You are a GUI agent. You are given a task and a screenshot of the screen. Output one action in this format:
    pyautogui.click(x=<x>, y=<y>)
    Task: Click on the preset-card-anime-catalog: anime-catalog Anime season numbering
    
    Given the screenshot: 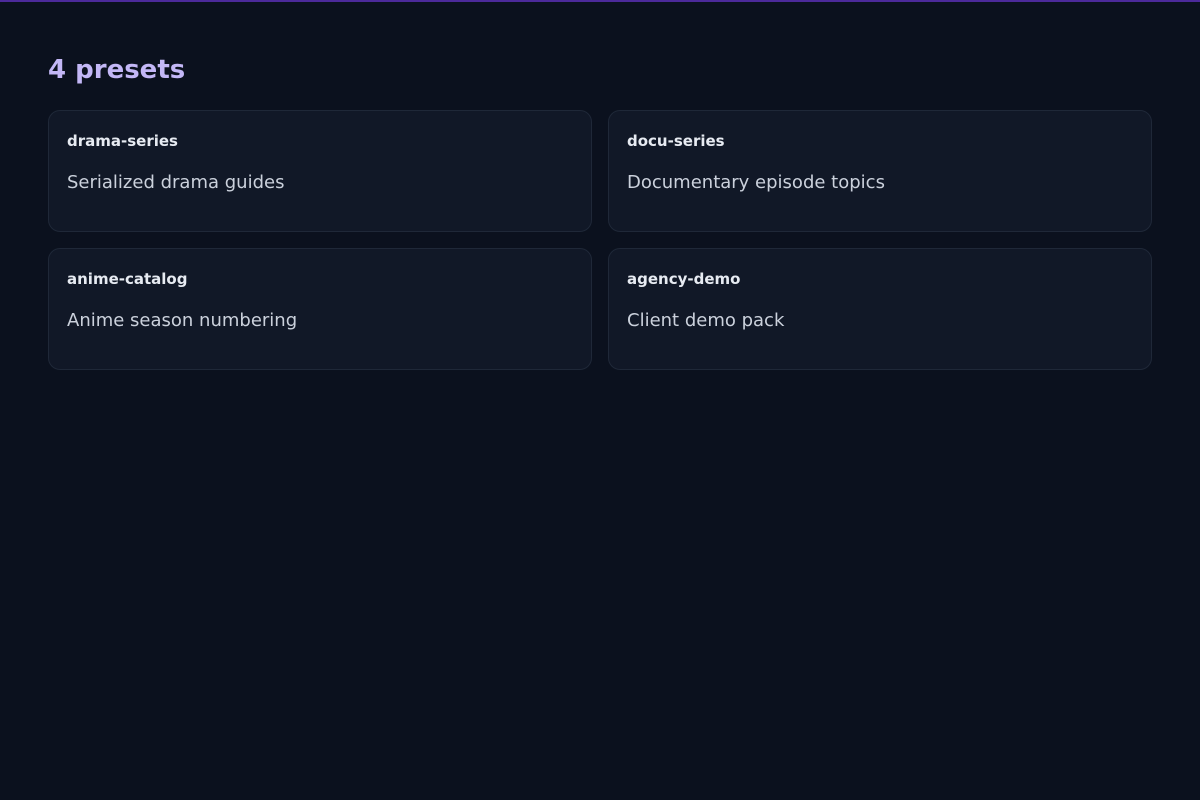 What is the action you would take?
    pyautogui.click(x=320, y=309)
    